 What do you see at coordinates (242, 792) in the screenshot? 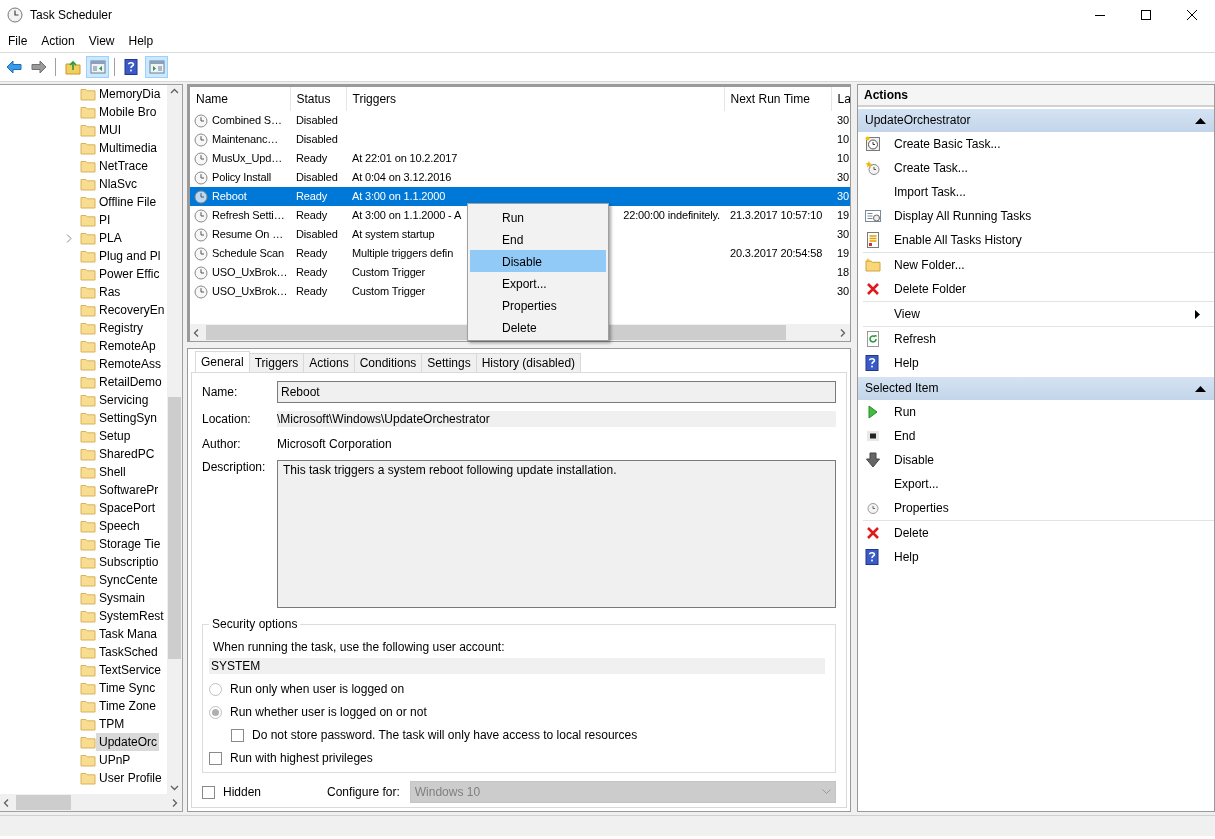
I see `checkbox-label: Hidden` at bounding box center [242, 792].